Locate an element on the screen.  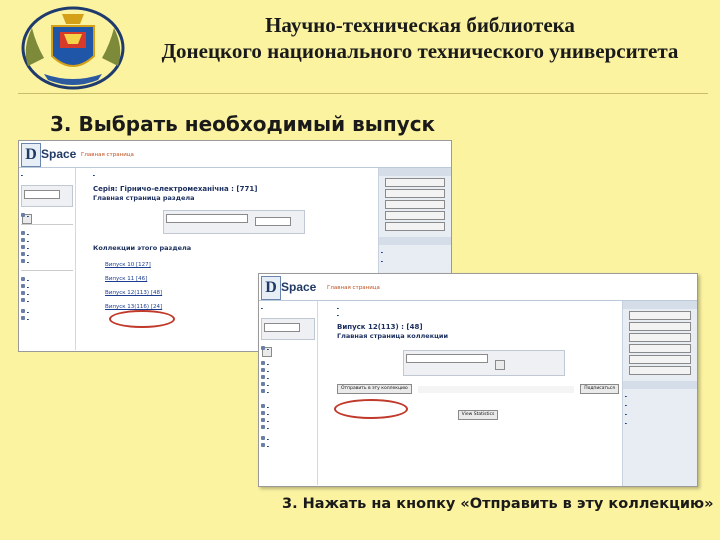
scope-query-input is located at coordinates (273, 221).